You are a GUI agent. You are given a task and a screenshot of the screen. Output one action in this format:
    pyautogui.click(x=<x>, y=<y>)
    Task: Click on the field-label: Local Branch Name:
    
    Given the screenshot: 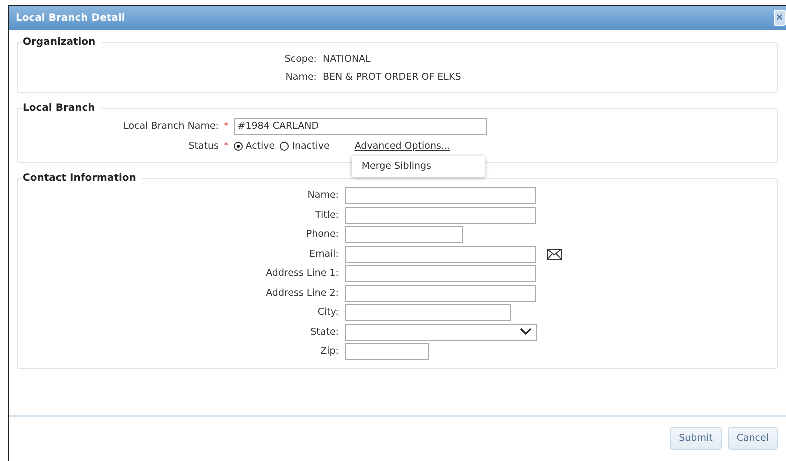 What is the action you would take?
    pyautogui.click(x=170, y=126)
    